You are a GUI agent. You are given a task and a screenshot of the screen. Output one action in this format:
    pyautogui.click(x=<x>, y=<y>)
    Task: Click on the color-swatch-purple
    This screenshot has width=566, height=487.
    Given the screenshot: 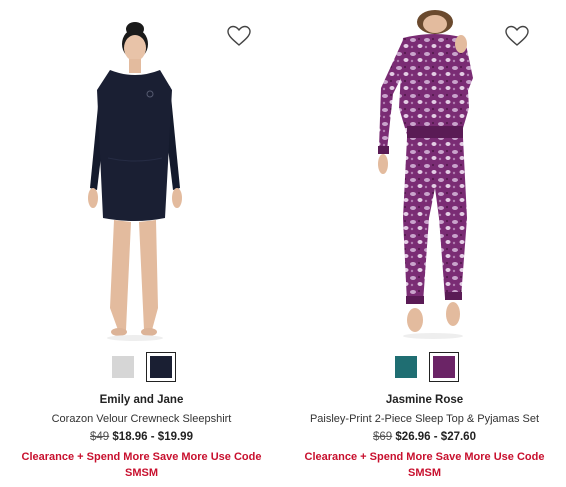 What is the action you would take?
    pyautogui.click(x=443, y=367)
    